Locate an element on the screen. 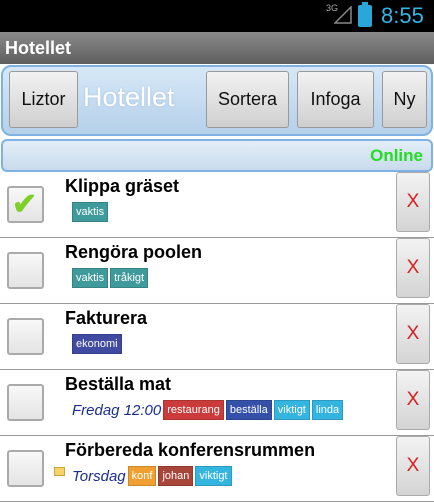  checkmark-icon: ✔ is located at coordinates (25, 204).